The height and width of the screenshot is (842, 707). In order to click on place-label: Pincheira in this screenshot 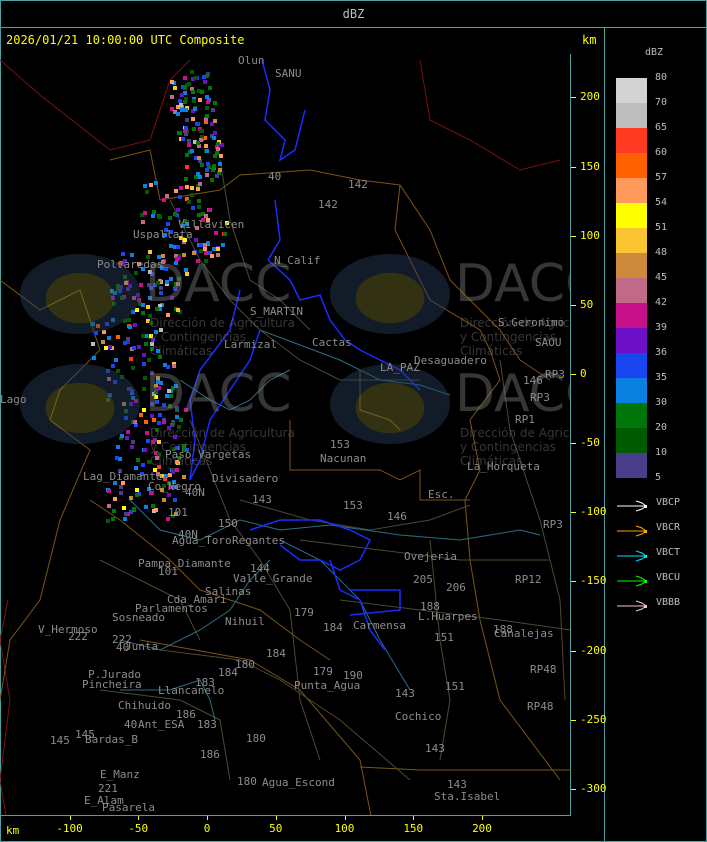, I will do `click(112, 684)`.